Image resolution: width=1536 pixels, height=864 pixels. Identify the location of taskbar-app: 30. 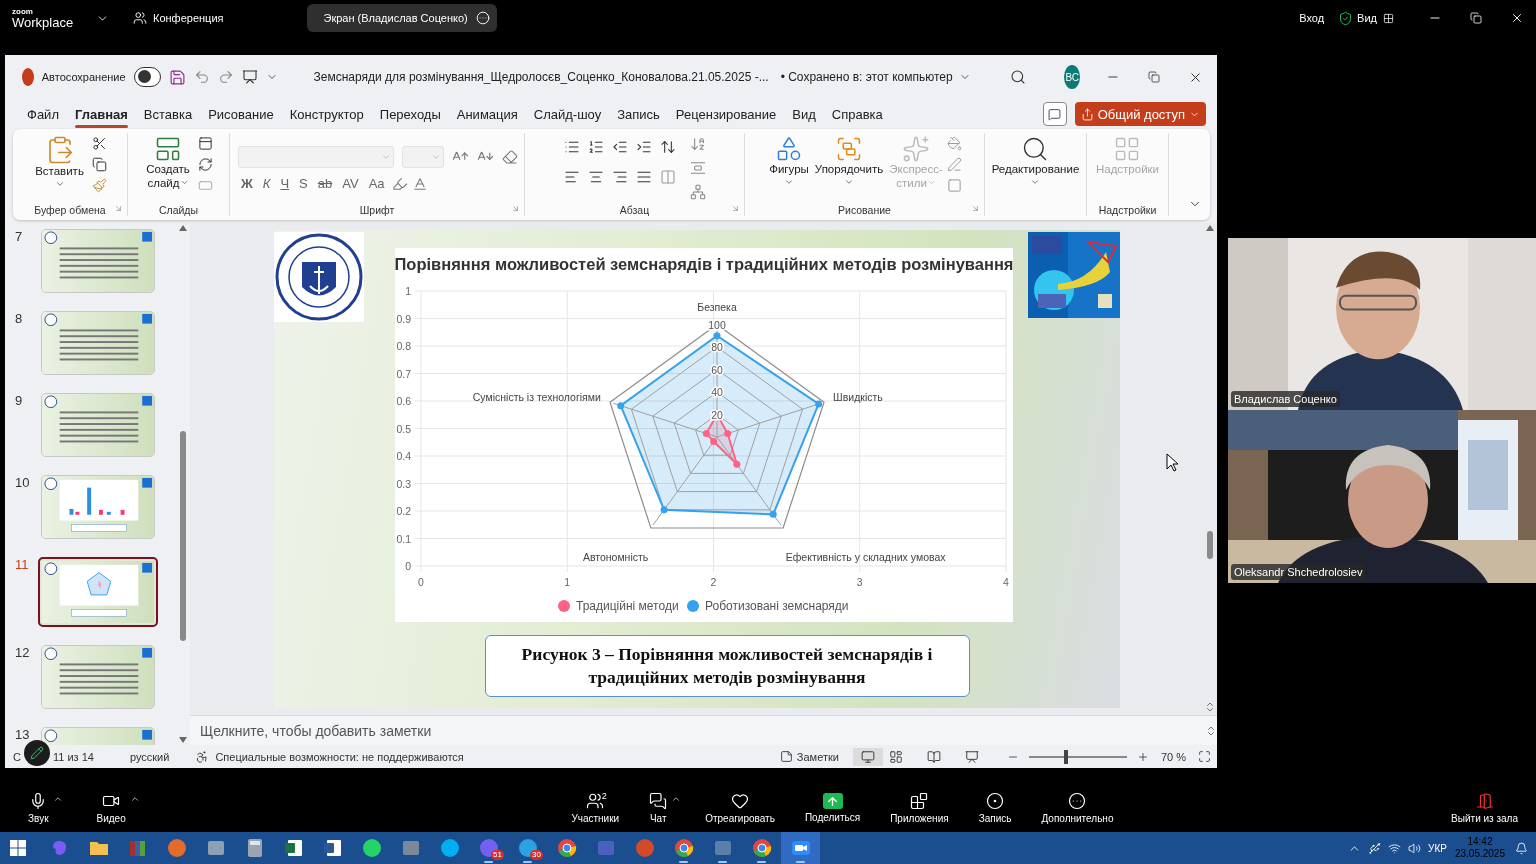
(527, 848).